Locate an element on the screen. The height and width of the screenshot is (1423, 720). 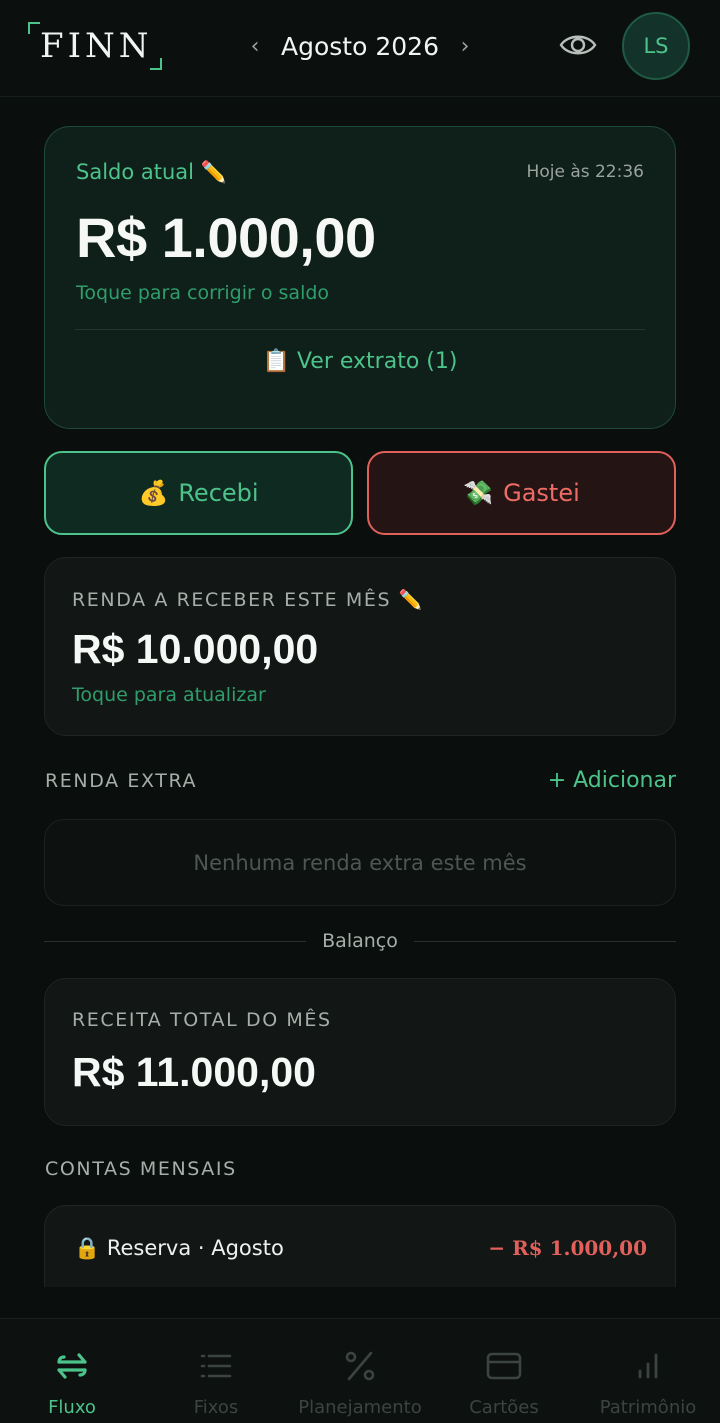
income-value: R$ 10.000,00 is located at coordinates (195, 649).